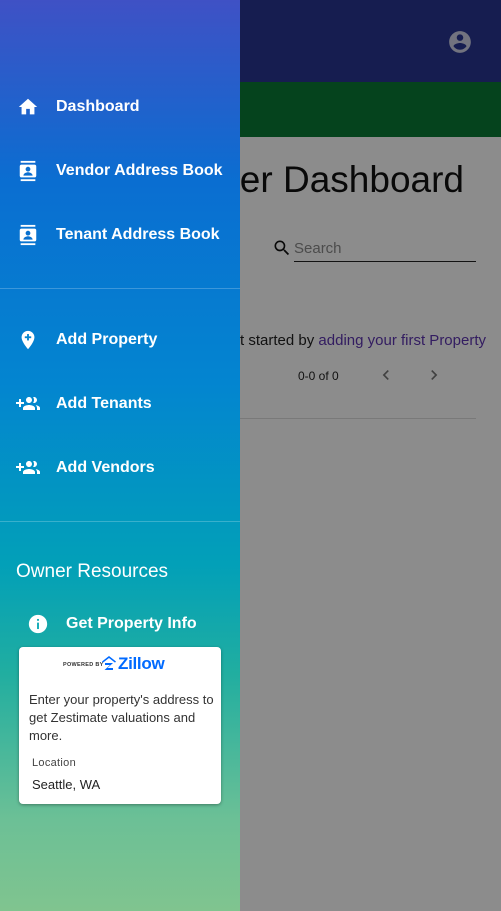  Describe the element at coordinates (28, 107) in the screenshot. I see `home-icon` at that location.